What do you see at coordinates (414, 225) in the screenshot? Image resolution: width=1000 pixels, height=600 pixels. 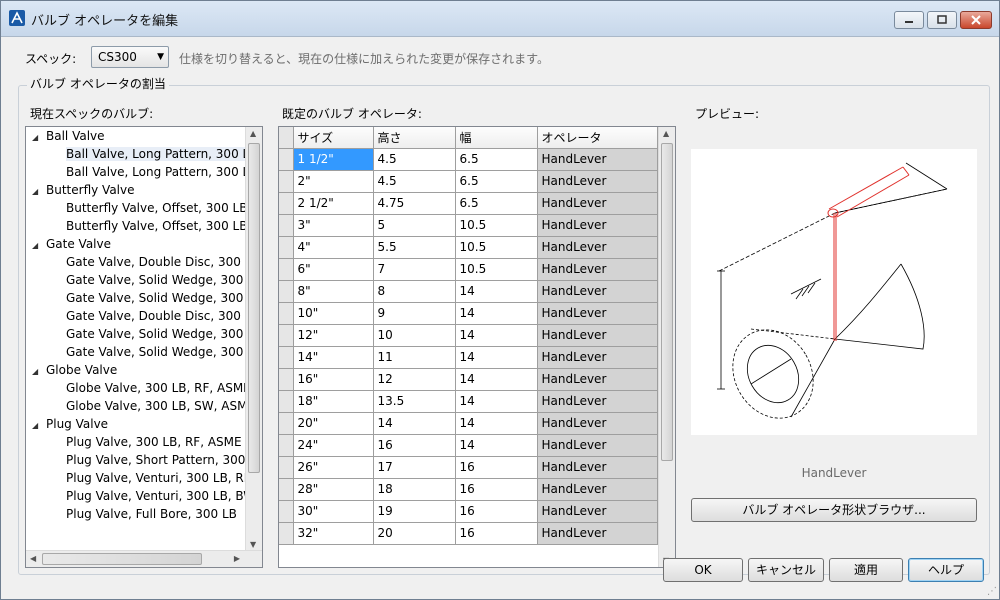 I see `height-cell: 5` at bounding box center [414, 225].